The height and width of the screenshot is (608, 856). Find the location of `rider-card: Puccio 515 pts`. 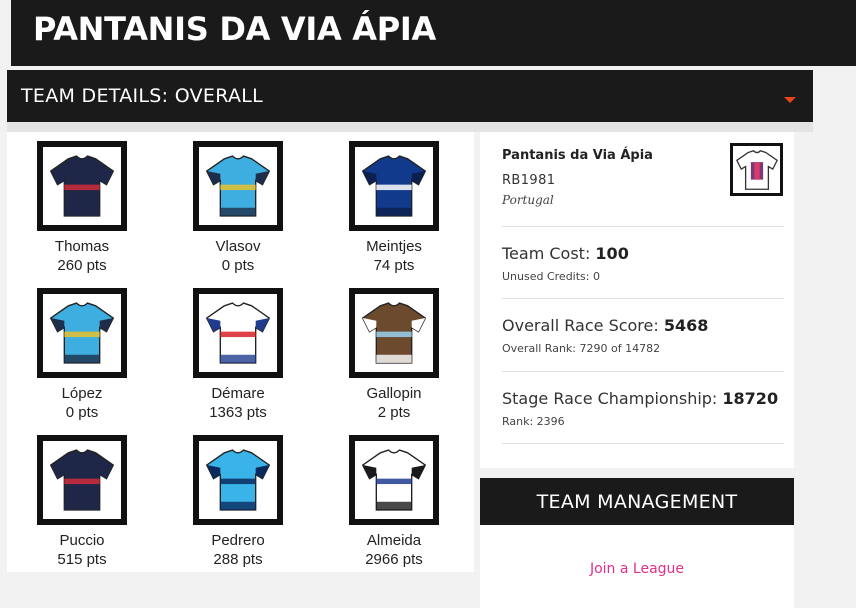

rider-card: Puccio 515 pts is located at coordinates (82, 502).